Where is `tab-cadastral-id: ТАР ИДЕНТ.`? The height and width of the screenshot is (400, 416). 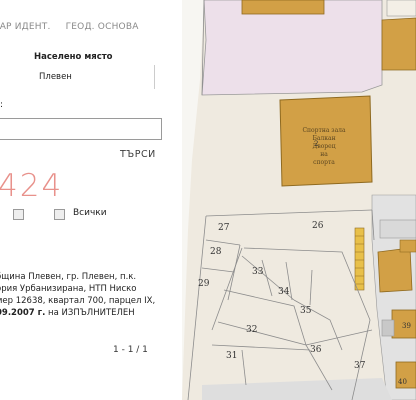 tab-cadastral-id: ТАР ИДЕНТ. is located at coordinates (25, 27).